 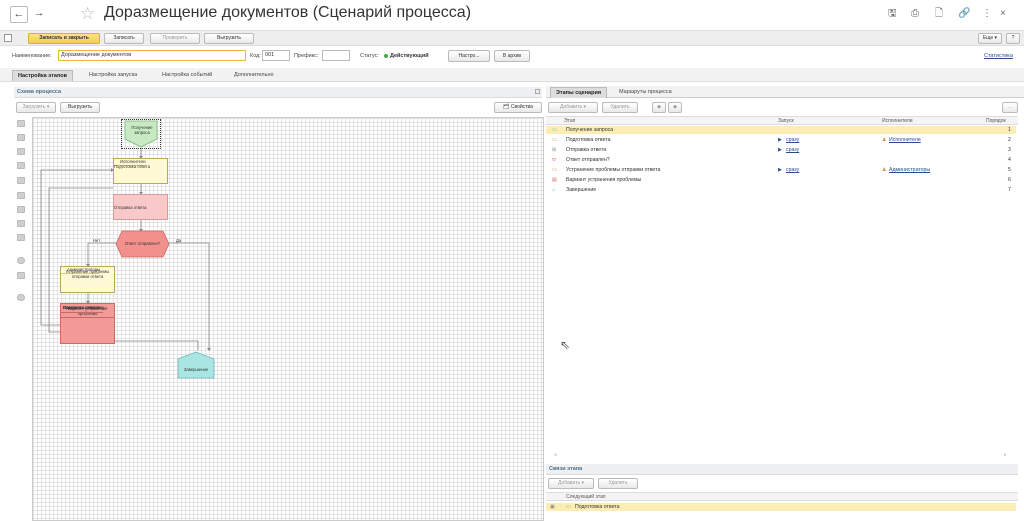 I want to click on palette-pointer-icon, so click(x=21, y=123).